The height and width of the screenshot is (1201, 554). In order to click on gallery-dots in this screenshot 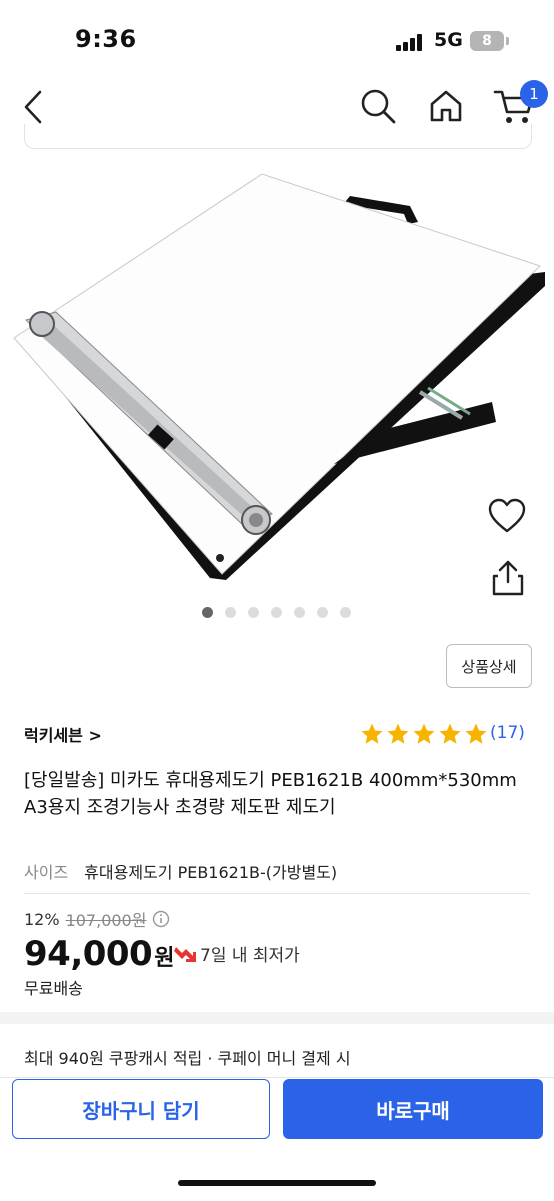, I will do `click(276, 612)`.